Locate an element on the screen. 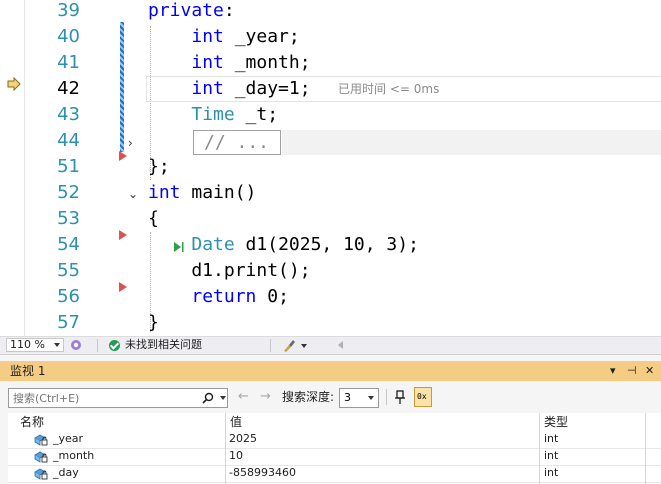 The image size is (661, 484). code-token: }; is located at coordinates (159, 166).